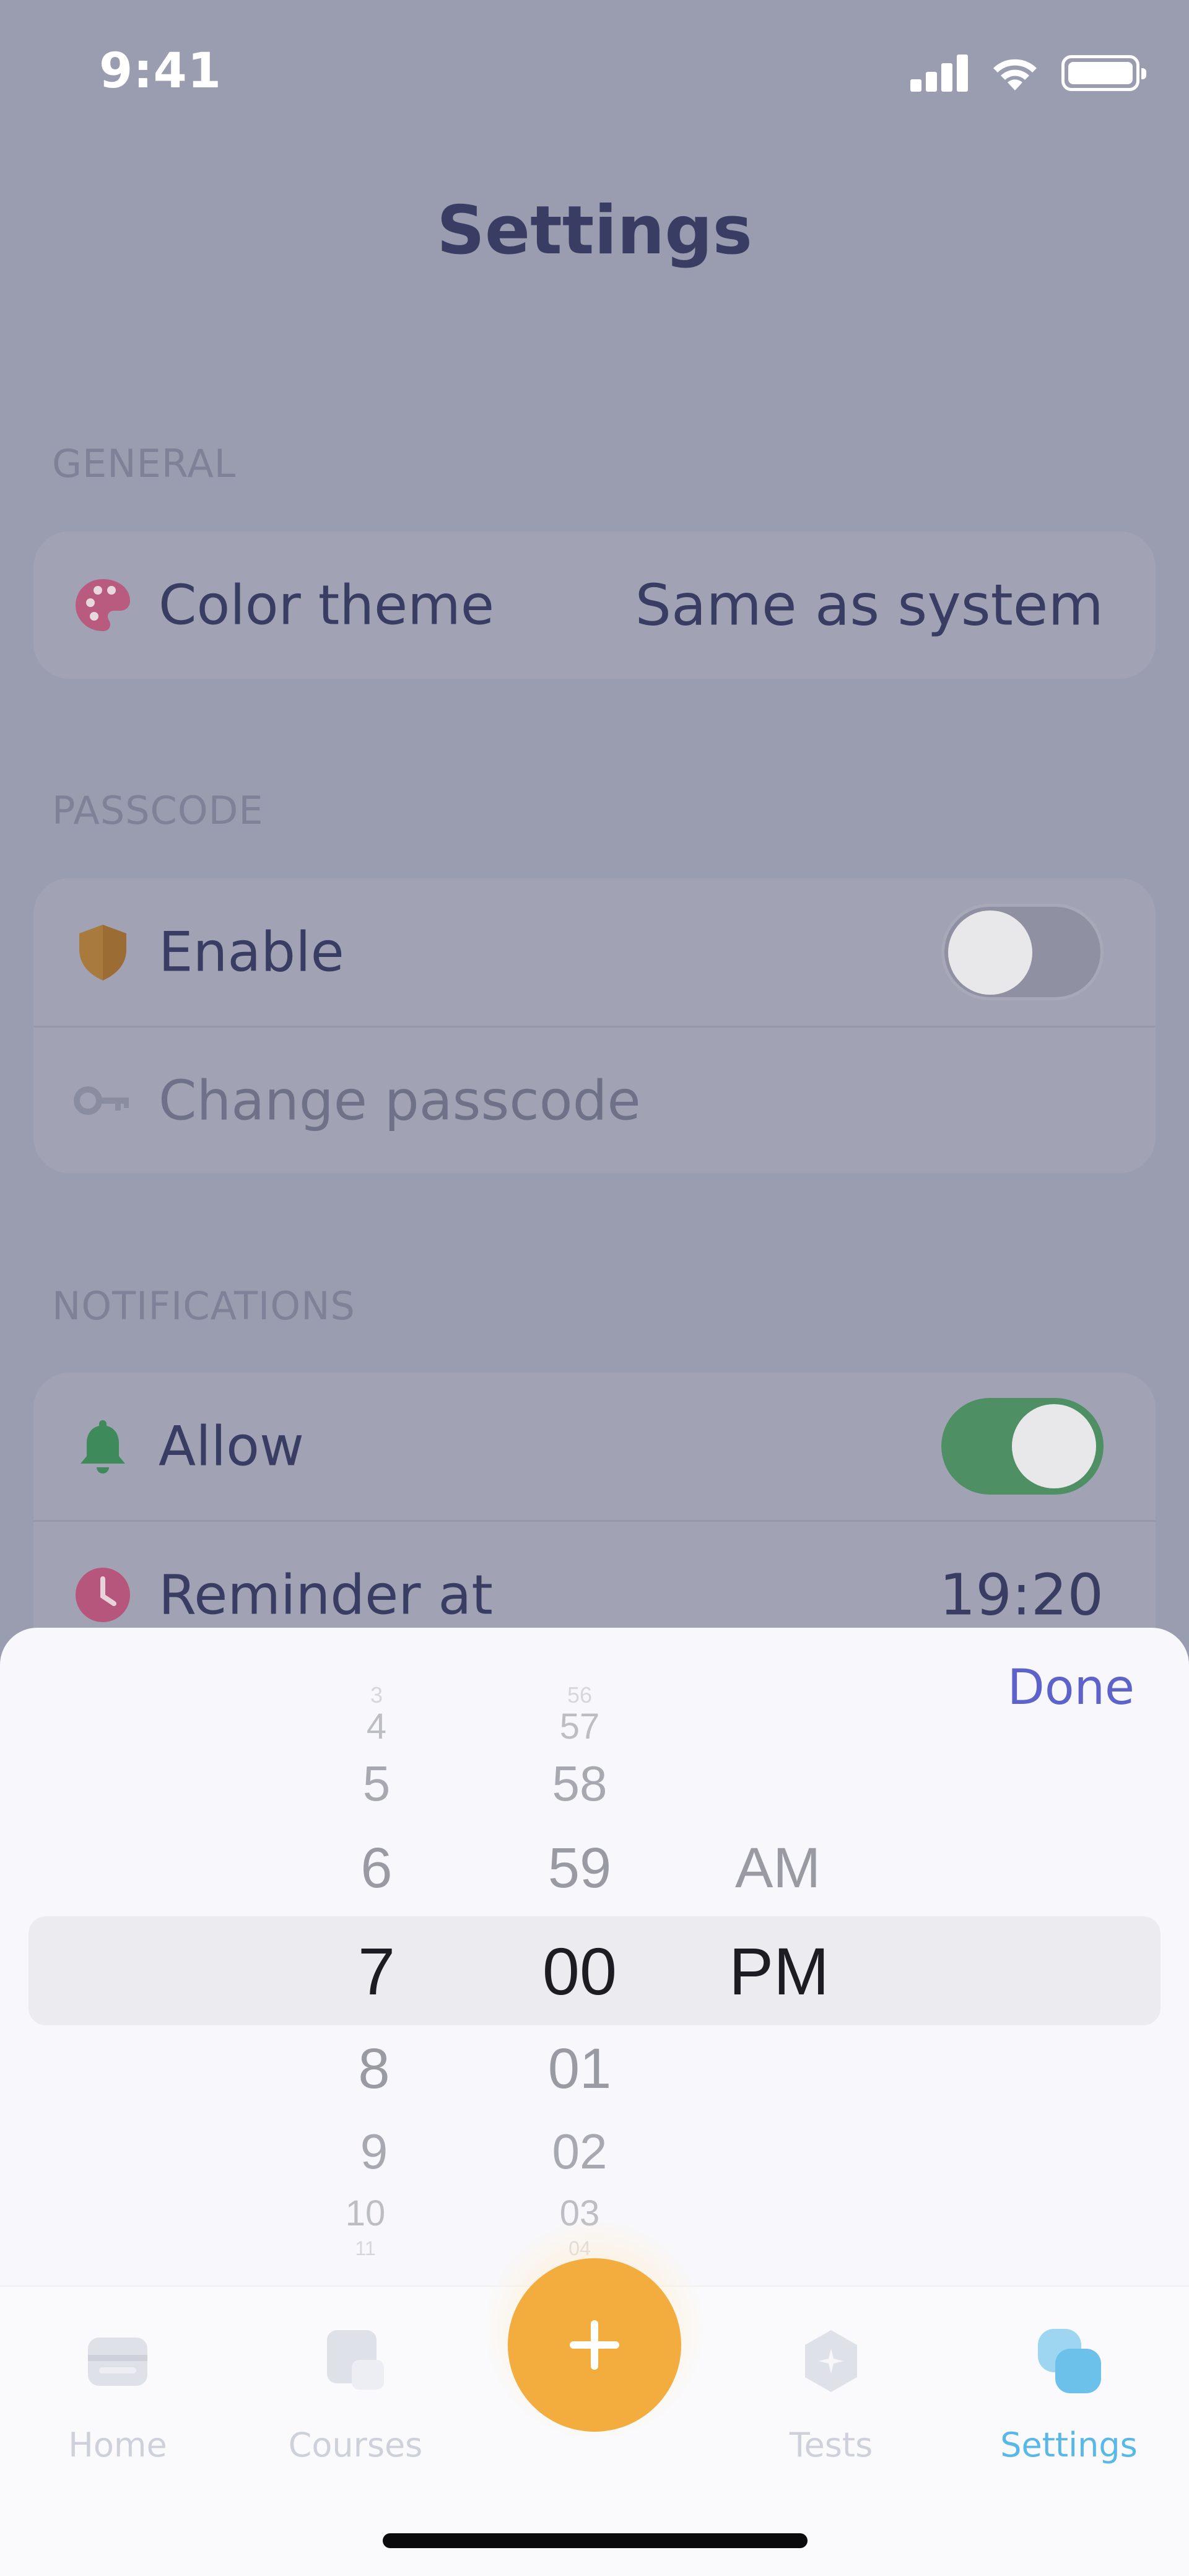 The width and height of the screenshot is (1189, 2576). Describe the element at coordinates (103, 605) in the screenshot. I see `palette-icon` at that location.